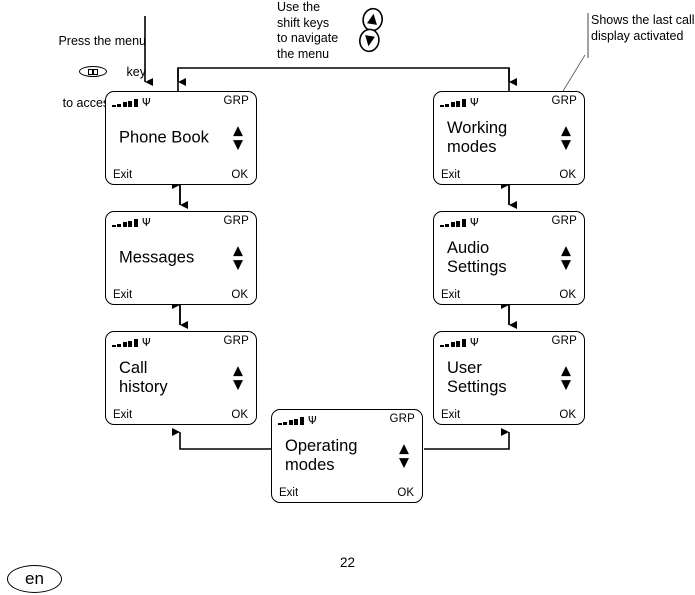  Describe the element at coordinates (136, 71) in the screenshot. I see `annotation-menu-key-word: key` at that location.